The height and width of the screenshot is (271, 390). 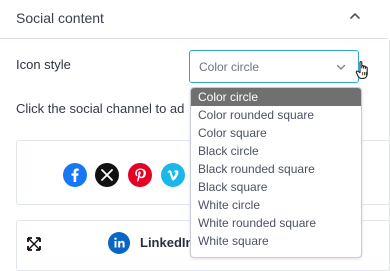 I want to click on dropdown-option-white-square: White square, so click(x=276, y=241).